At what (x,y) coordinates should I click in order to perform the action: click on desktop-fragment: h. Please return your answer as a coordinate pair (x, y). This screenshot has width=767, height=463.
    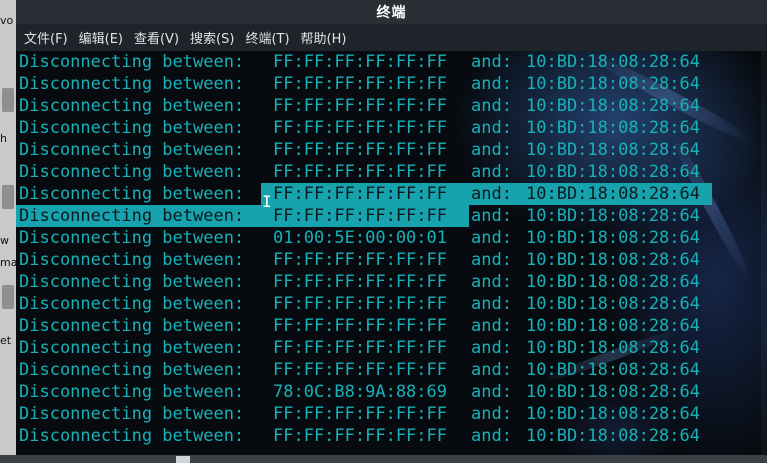
    Looking at the image, I should click on (3, 138).